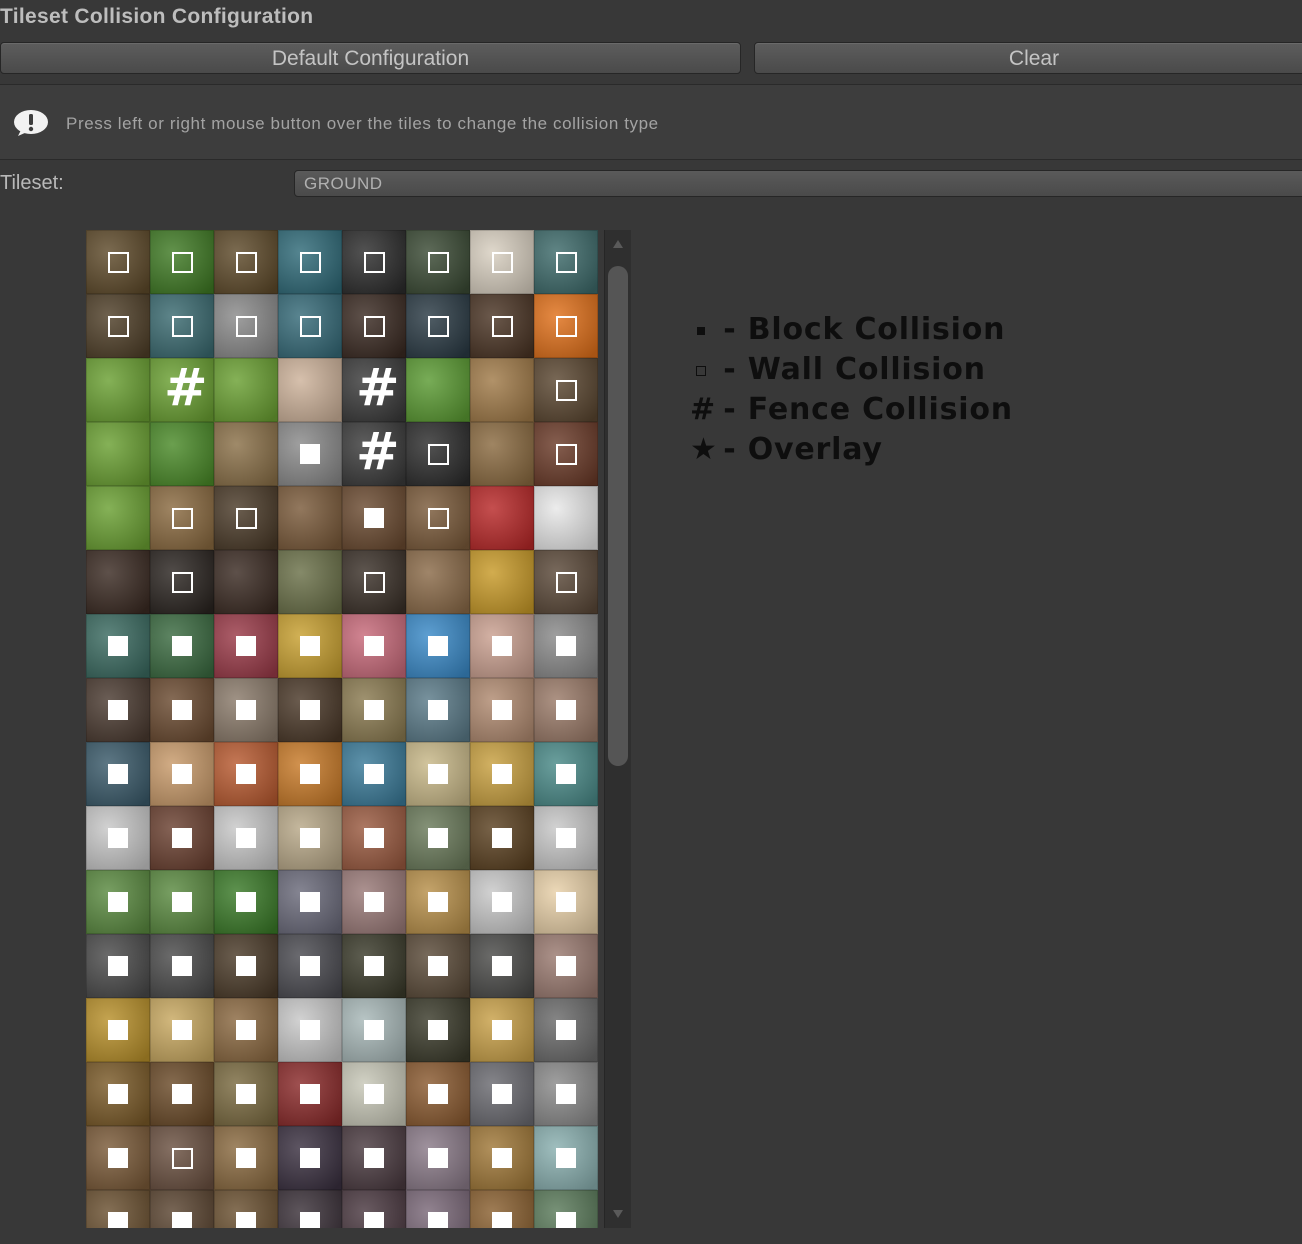  I want to click on vertical-scrollbar, so click(617, 729).